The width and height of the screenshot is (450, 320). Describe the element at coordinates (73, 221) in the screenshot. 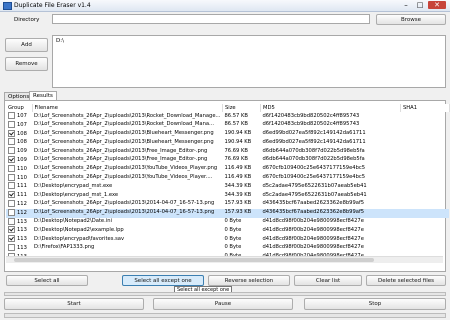

I see `cell-filename: D:\Desktop\Notepad2\Date.ini` at that location.